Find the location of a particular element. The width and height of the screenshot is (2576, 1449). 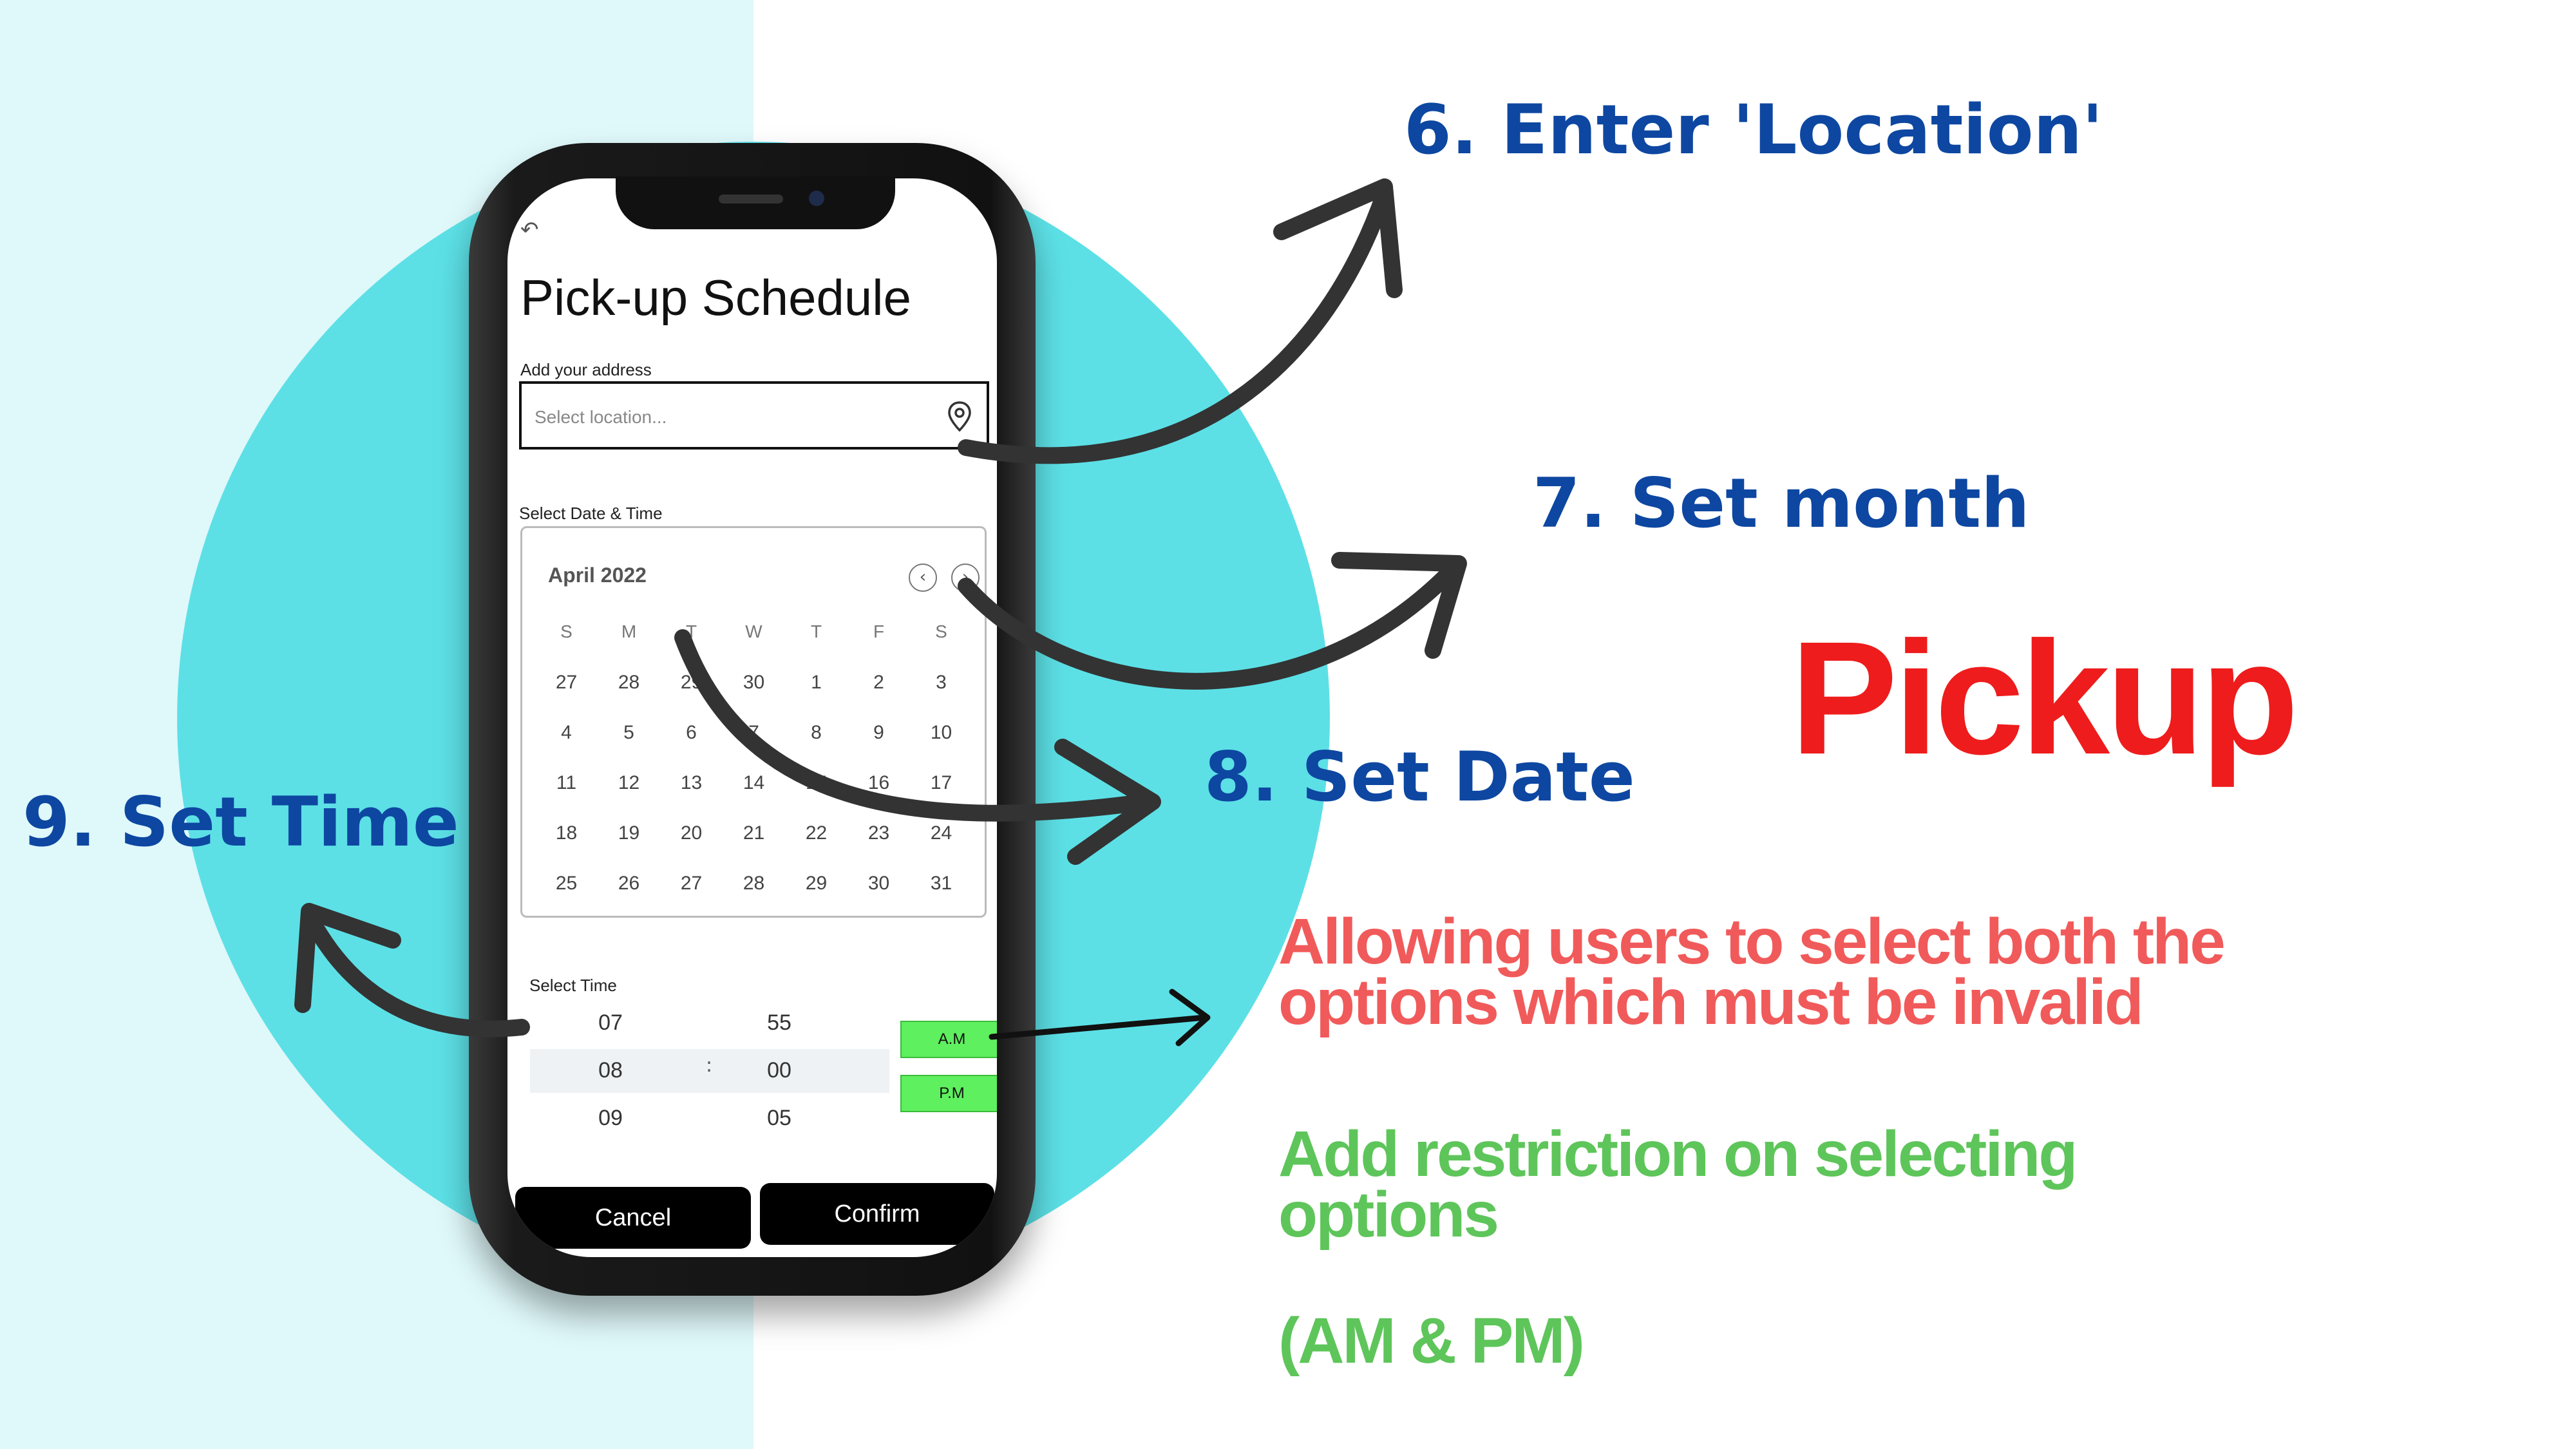

prev-month-button: ‹ is located at coordinates (923, 578).